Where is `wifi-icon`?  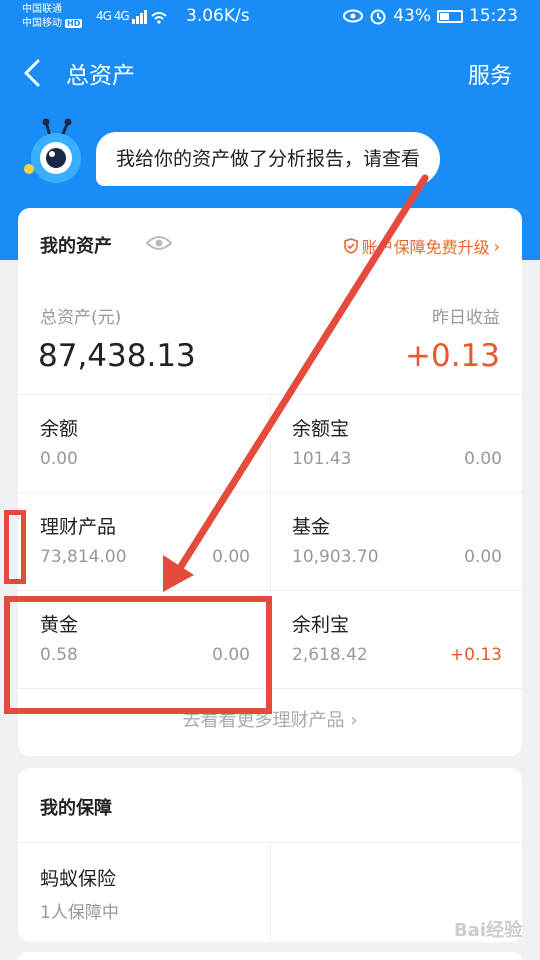
wifi-icon is located at coordinates (149, 16).